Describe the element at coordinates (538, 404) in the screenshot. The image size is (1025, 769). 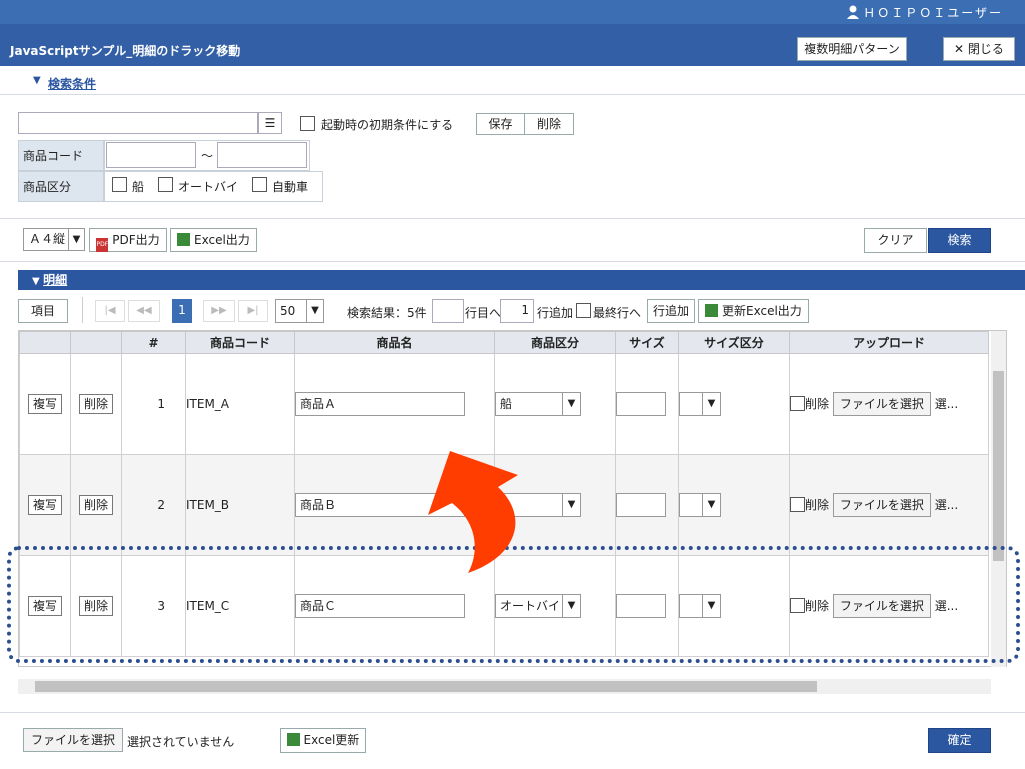
I see `item-kbn-select: 船 ▼` at that location.